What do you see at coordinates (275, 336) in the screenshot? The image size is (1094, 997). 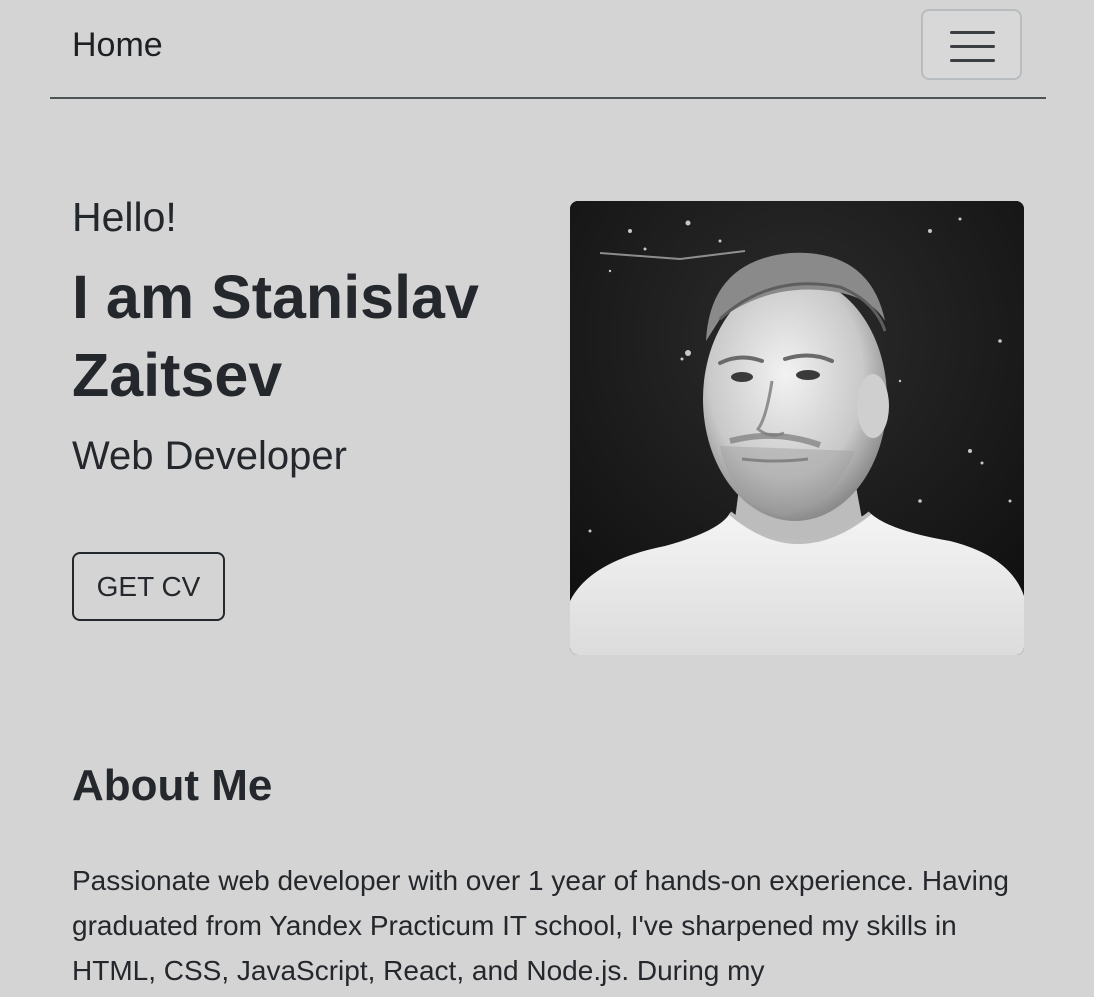 I see `name-heading: I am Stanislav Zaitsev` at bounding box center [275, 336].